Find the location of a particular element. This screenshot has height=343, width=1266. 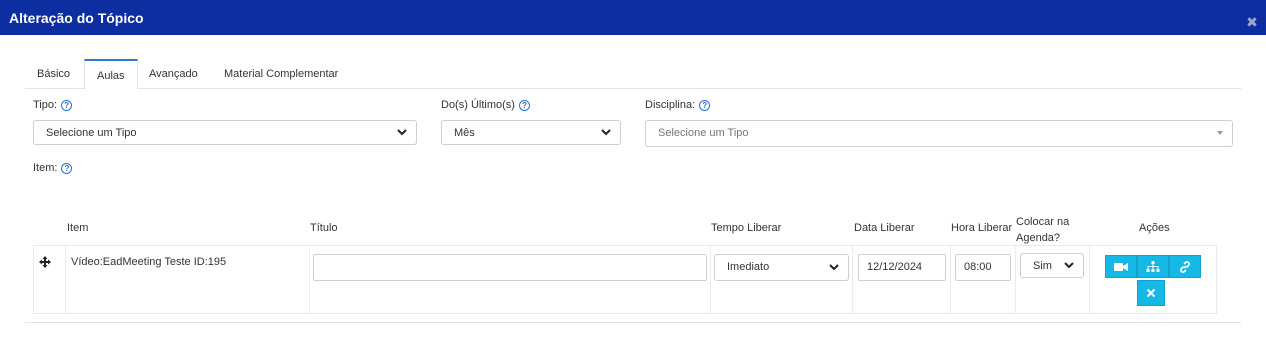

video-camera-icon is located at coordinates (1121, 266).